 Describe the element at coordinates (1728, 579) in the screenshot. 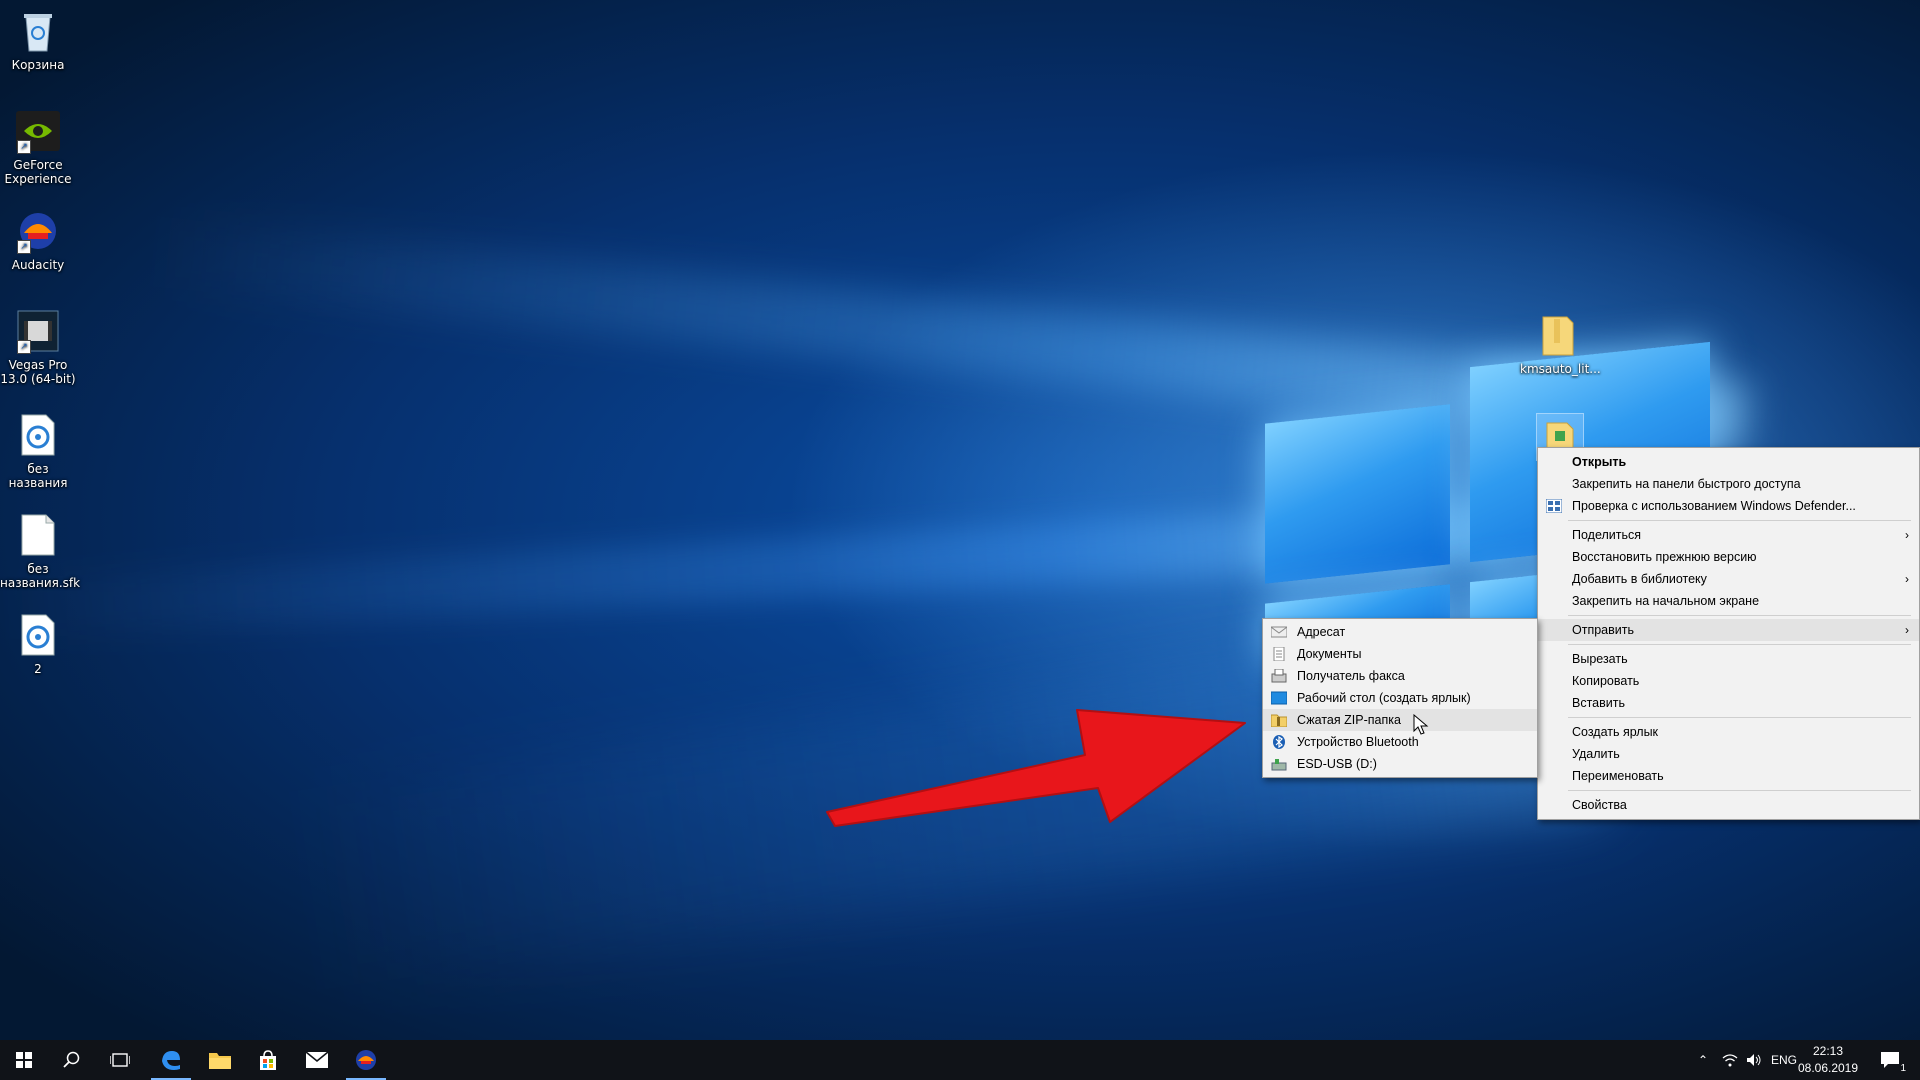

I see `menu-item-add-to-library: Добавить в библиотеку ›` at that location.